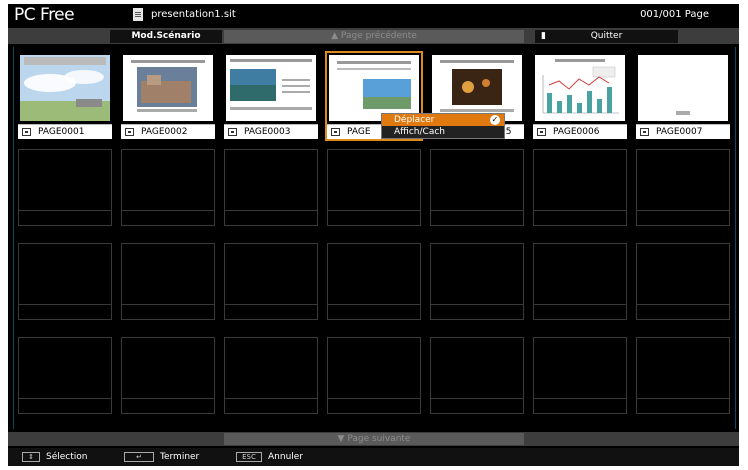 This screenshot has width=748, height=470. I want to click on next-page-bar: ▼ Page suivante, so click(373, 439).